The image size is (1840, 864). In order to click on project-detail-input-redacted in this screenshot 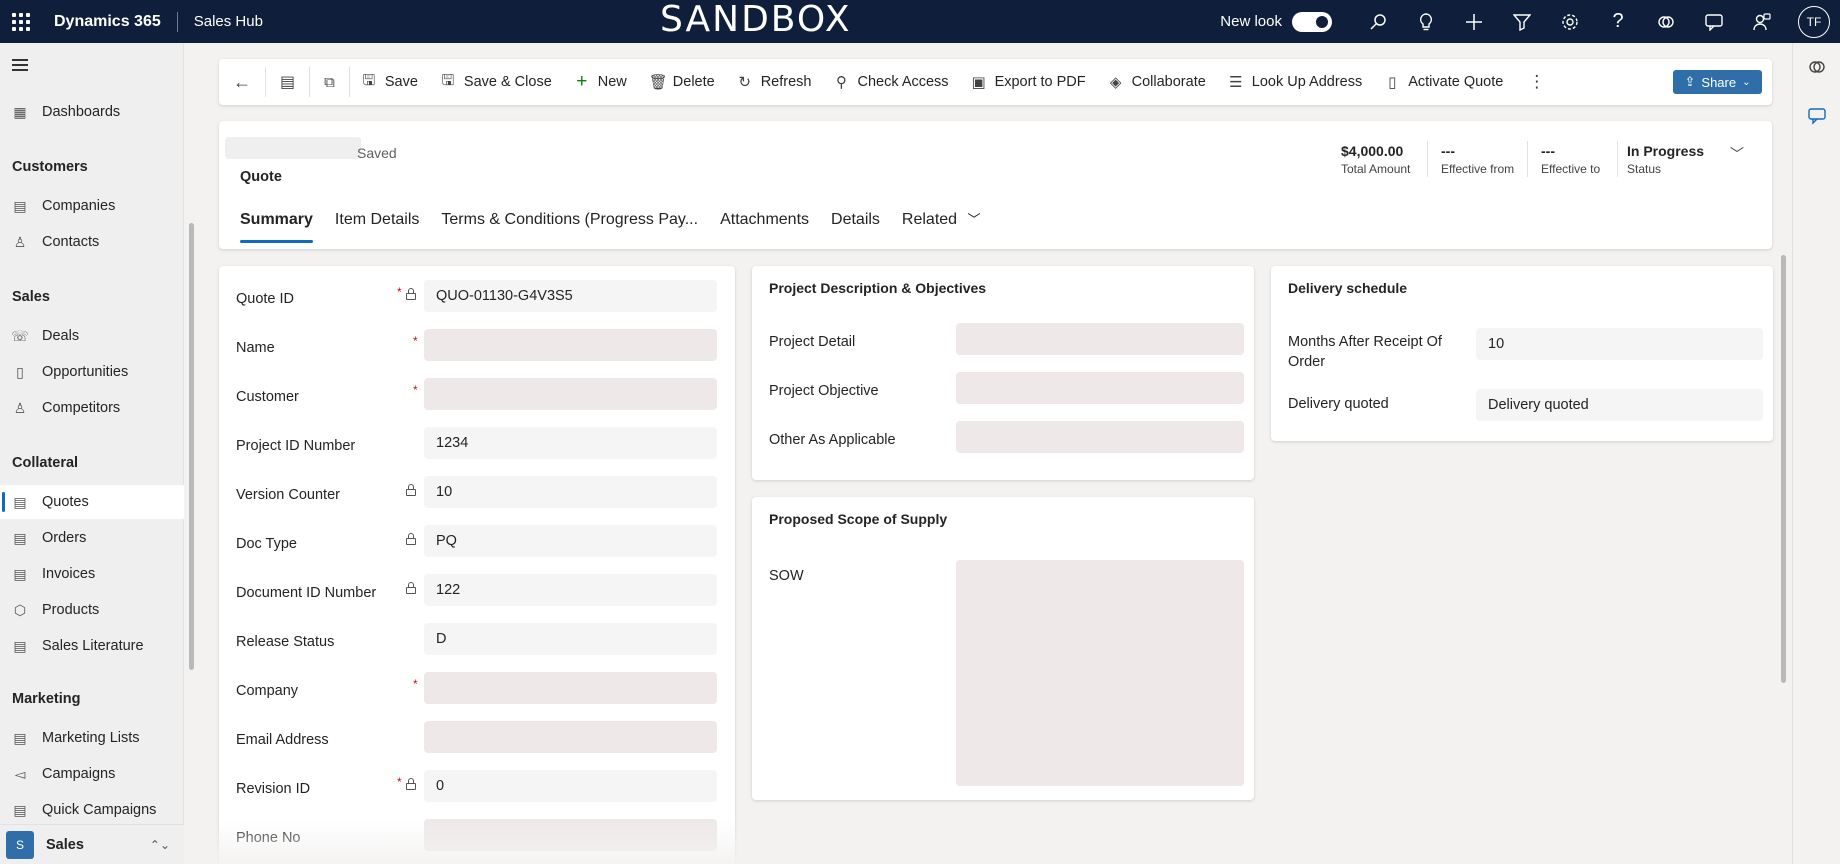, I will do `click(1100, 339)`.